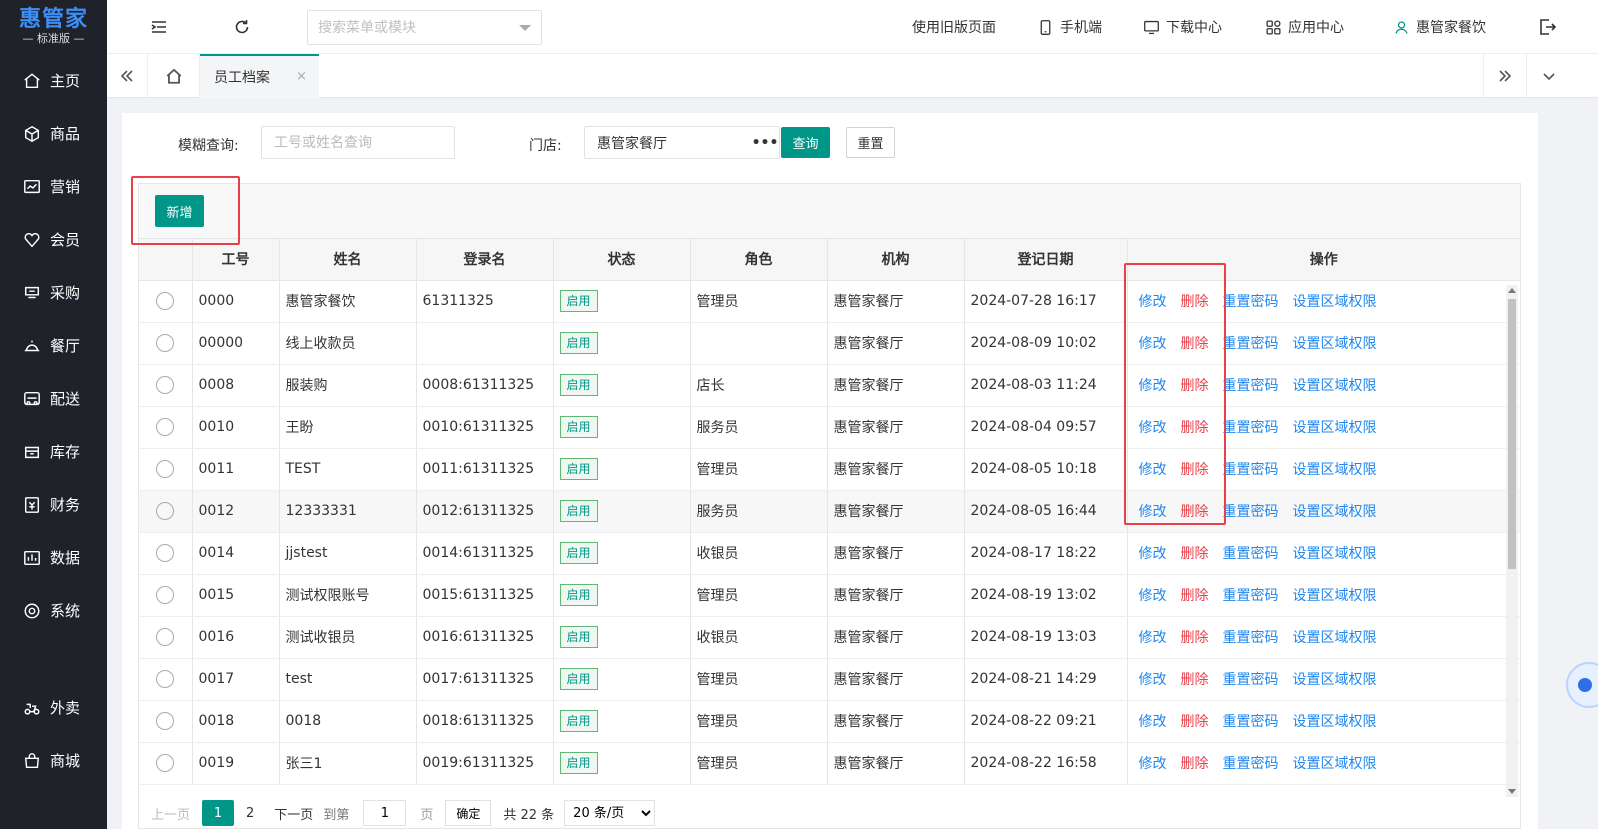 The height and width of the screenshot is (829, 1598). I want to click on chevron-down-icon, so click(525, 28).